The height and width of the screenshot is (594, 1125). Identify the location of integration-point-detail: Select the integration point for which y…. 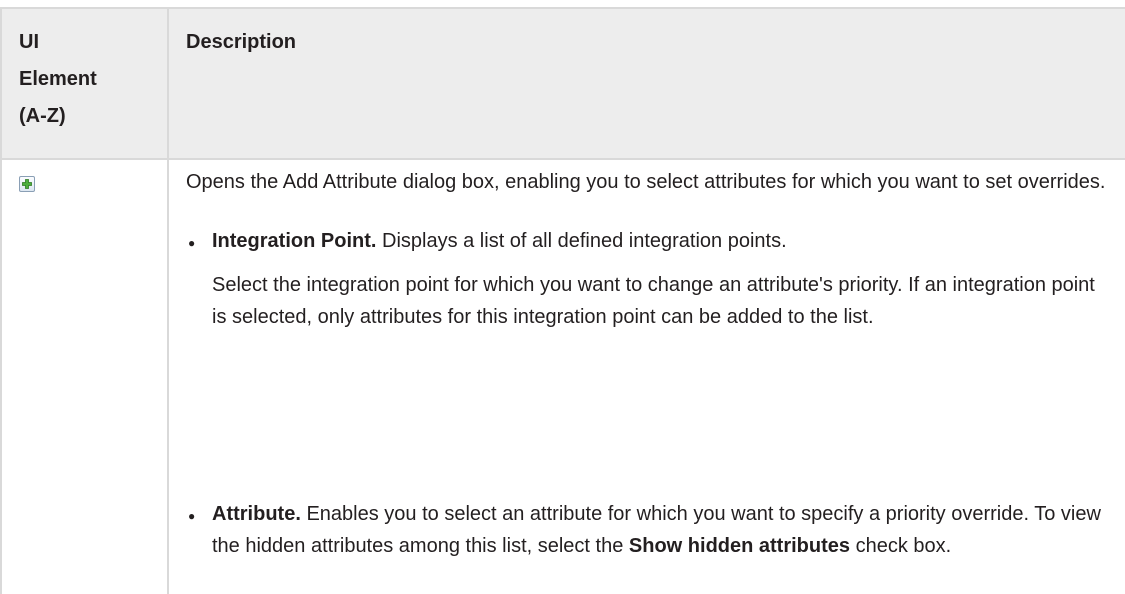
(653, 301).